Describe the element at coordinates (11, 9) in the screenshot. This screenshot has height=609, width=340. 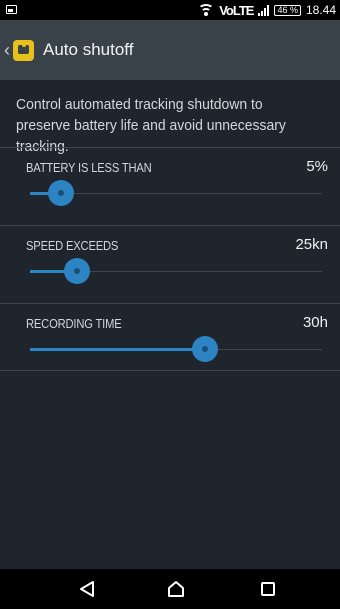
I see `image-icon` at that location.